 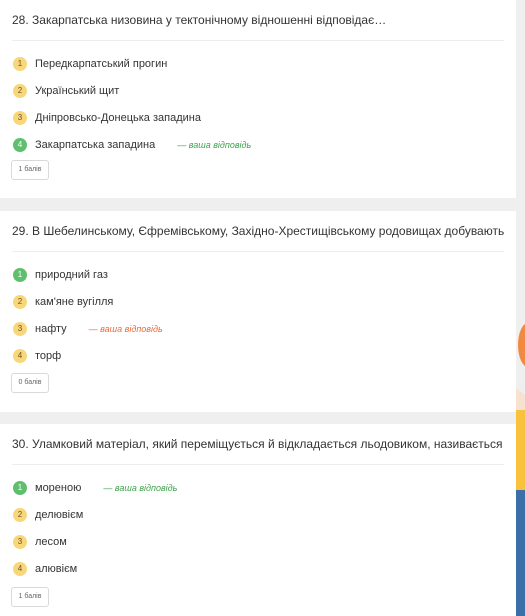 What do you see at coordinates (258, 568) in the screenshot?
I see `answer-option-4: 4 алювієм` at bounding box center [258, 568].